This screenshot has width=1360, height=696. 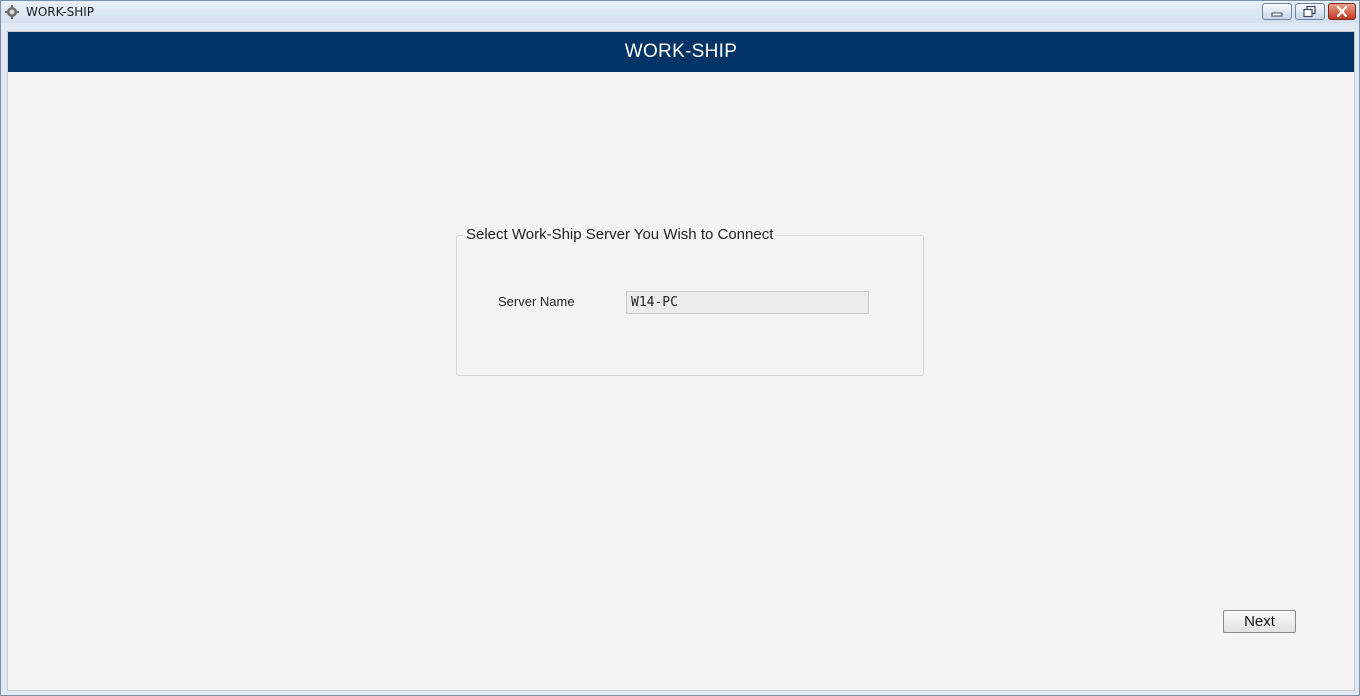 I want to click on close-icon, so click(x=1342, y=11).